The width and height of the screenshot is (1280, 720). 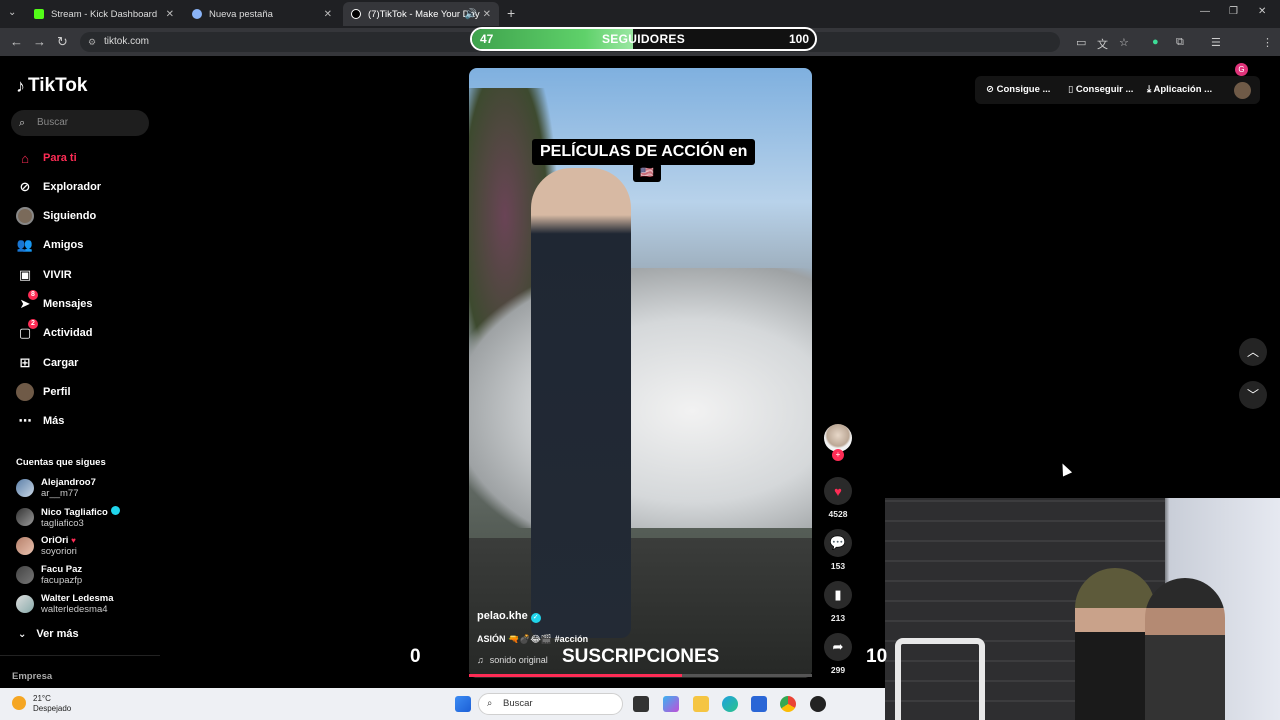 I want to click on sidebar-item-explorador: ⊘ Explorador, so click(x=59, y=187).